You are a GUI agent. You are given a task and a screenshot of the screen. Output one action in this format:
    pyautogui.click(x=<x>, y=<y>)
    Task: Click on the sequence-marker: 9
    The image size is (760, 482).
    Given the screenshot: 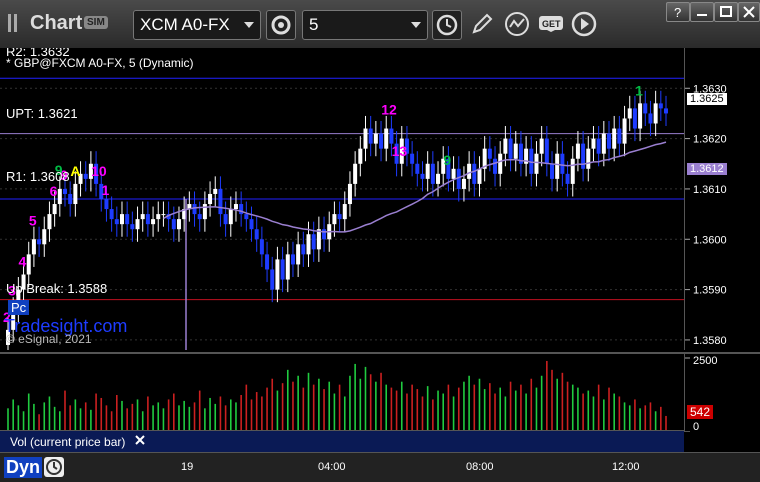 What is the action you would take?
    pyautogui.click(x=447, y=160)
    